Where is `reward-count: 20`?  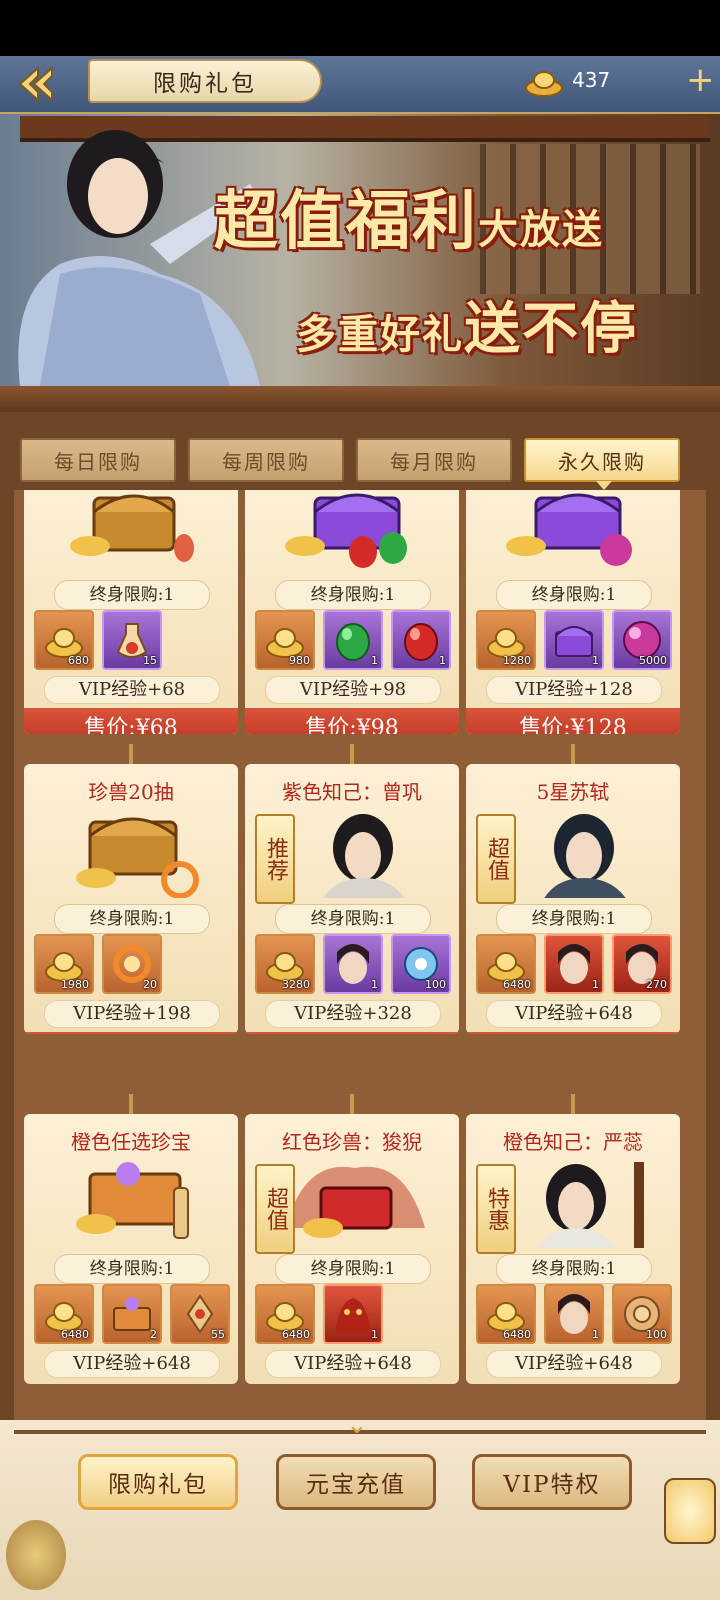
reward-count: 20 is located at coordinates (150, 984).